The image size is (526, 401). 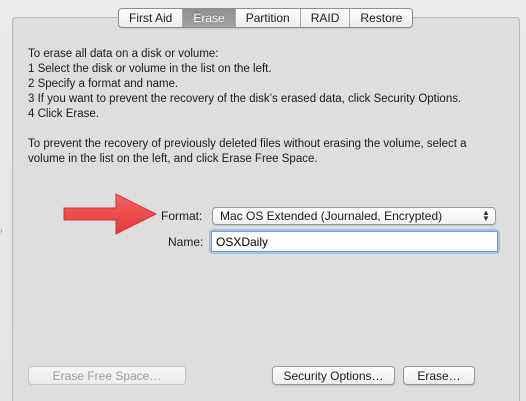 I want to click on tab-restore: Restore, so click(x=380, y=18).